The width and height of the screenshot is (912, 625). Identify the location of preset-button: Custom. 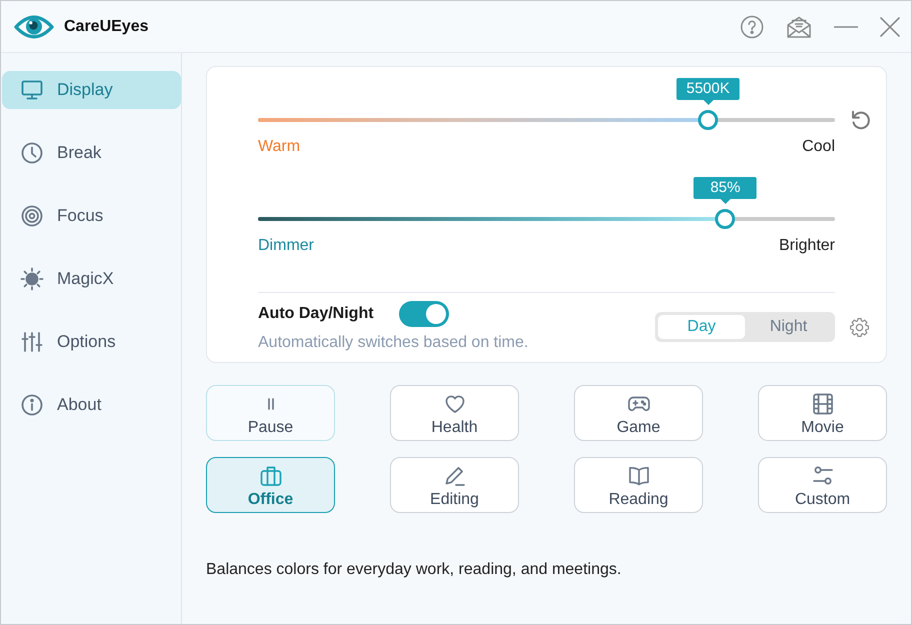
(822, 485).